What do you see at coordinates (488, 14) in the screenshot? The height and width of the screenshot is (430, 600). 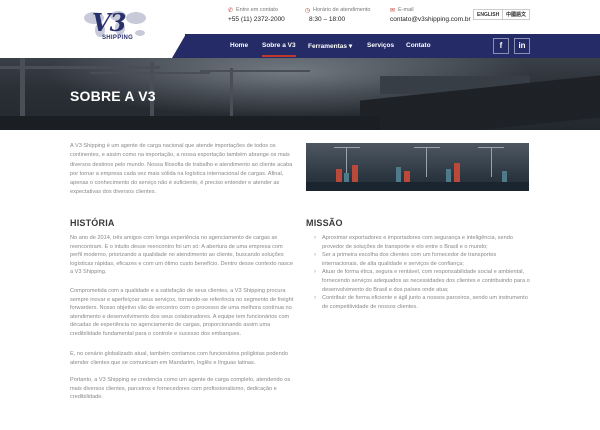 I see `language-english-button: ENGLISH` at bounding box center [488, 14].